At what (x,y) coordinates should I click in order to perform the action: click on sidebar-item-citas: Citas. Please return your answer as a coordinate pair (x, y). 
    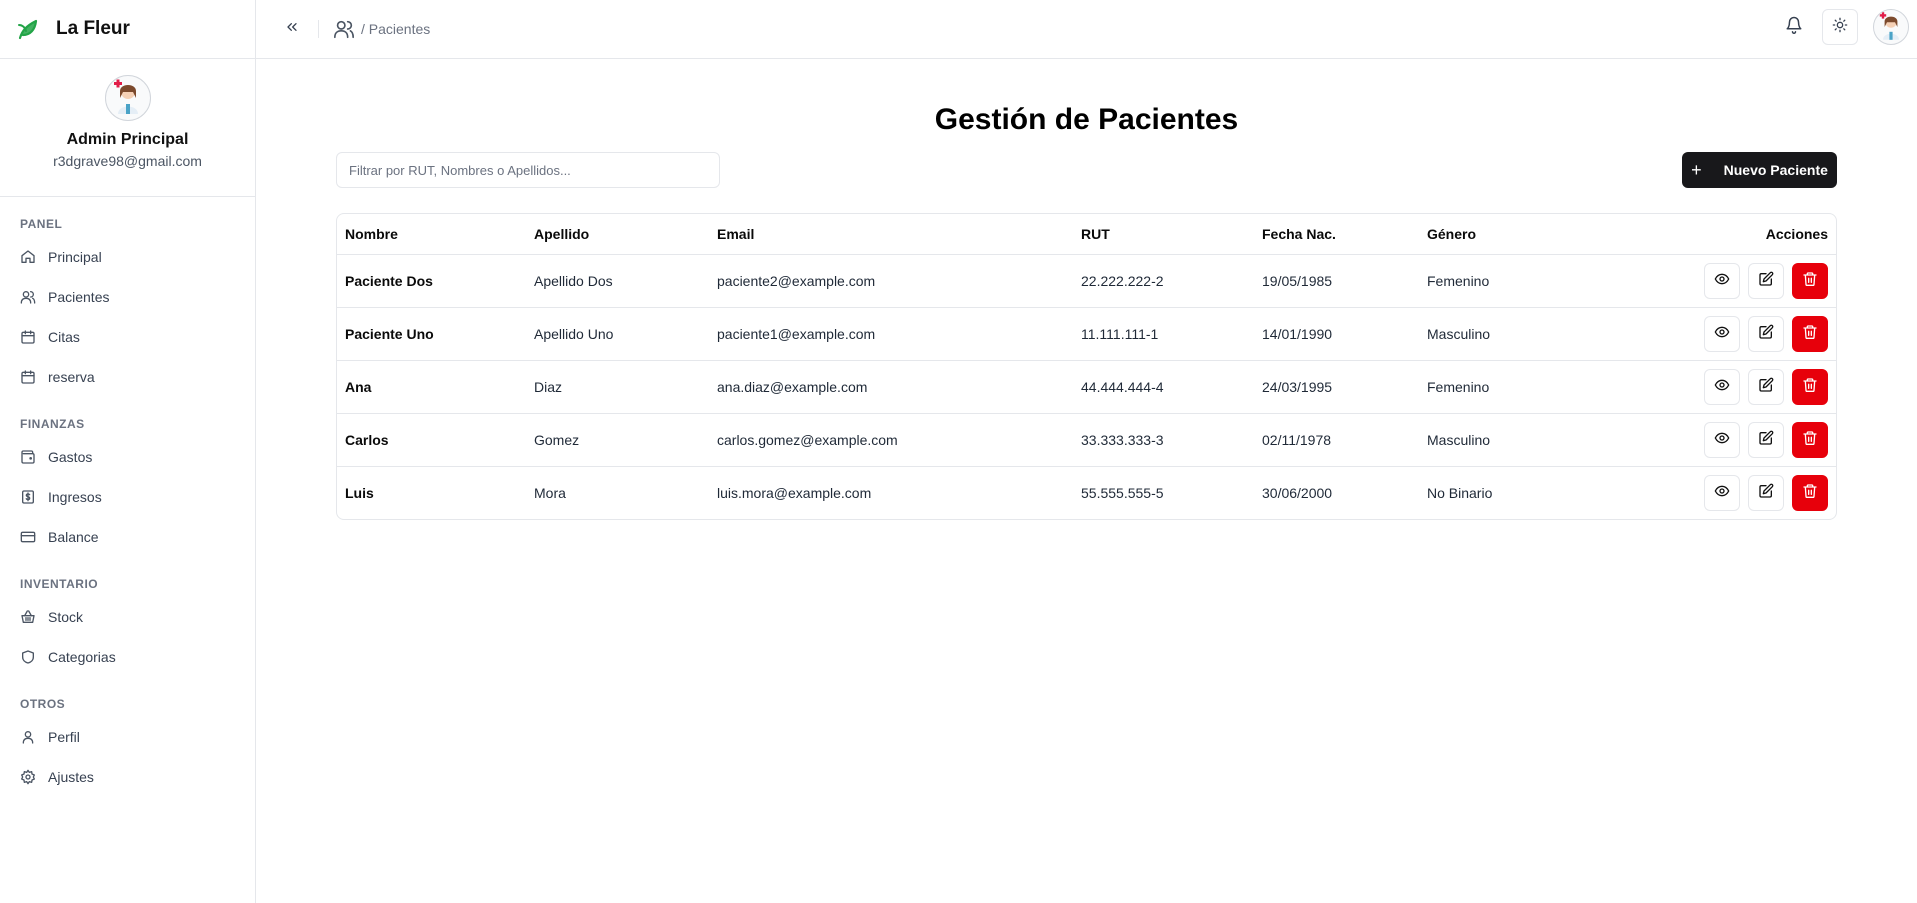
    Looking at the image, I should click on (127, 337).